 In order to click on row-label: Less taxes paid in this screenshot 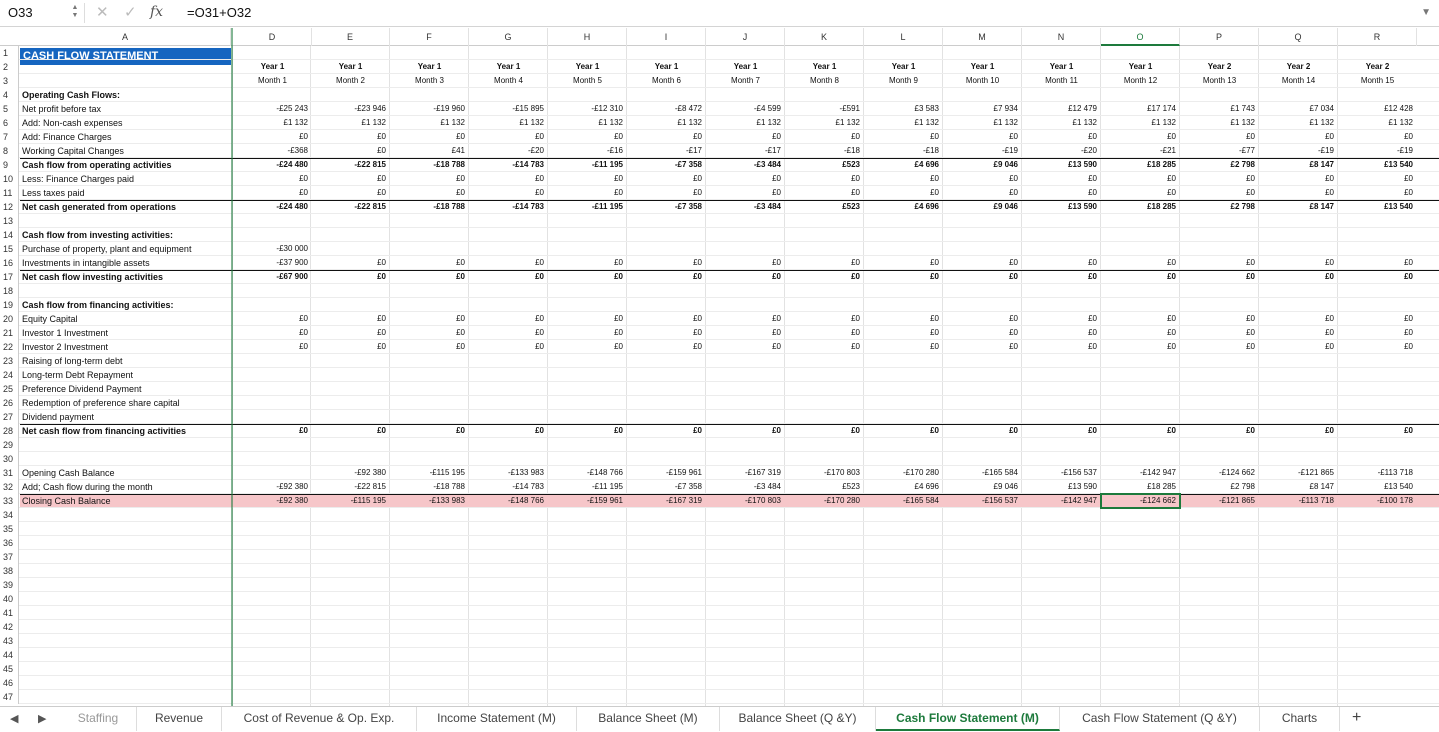, I will do `click(125, 193)`.